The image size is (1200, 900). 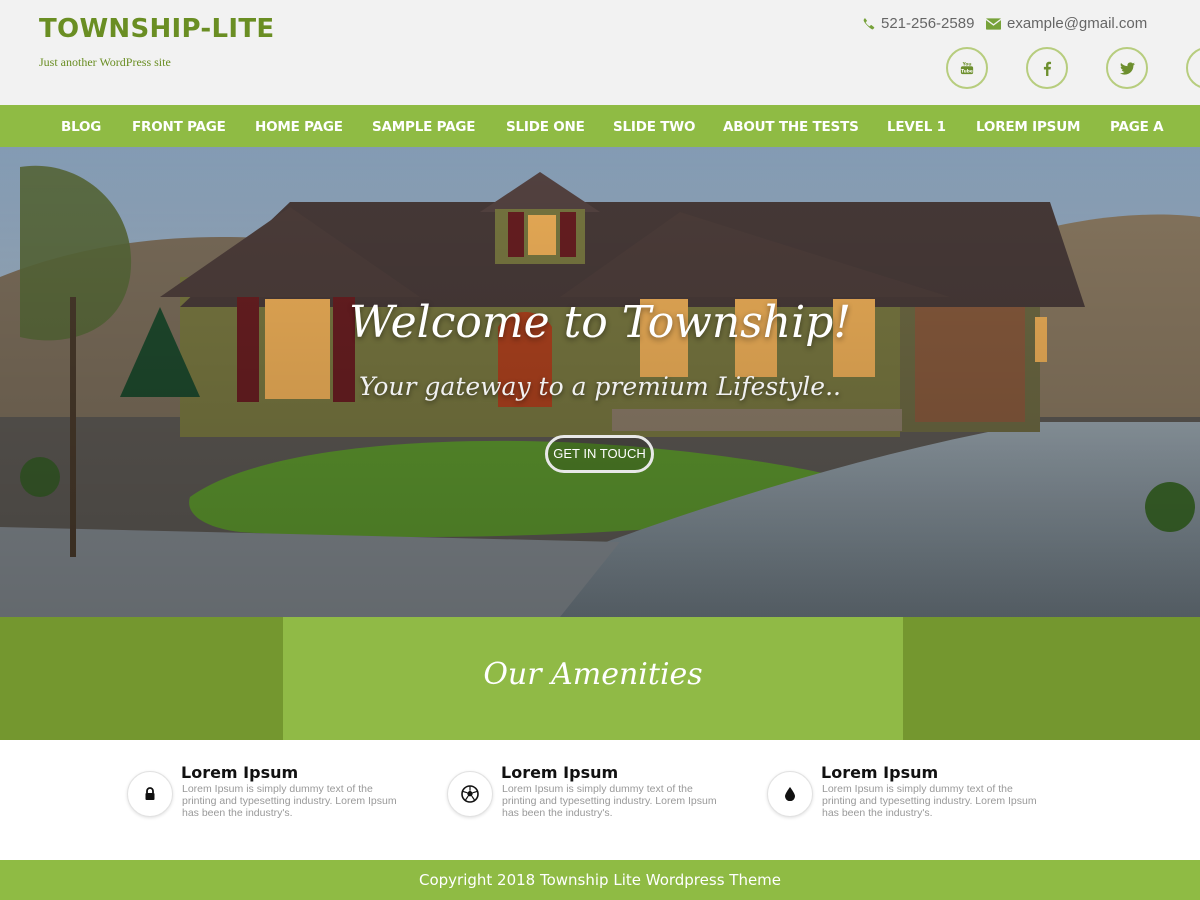 I want to click on amenities-heading-panel: Our Amenities, so click(x=593, y=678).